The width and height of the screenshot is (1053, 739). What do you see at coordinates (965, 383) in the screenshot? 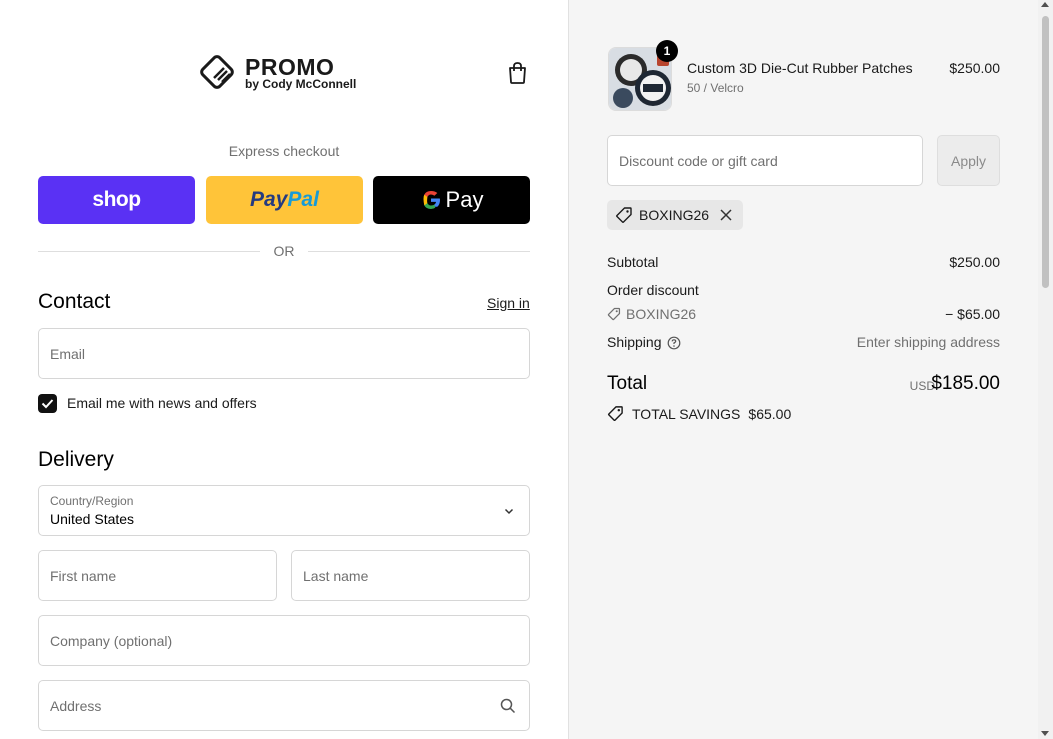
I see `total-value: $185.00` at bounding box center [965, 383].